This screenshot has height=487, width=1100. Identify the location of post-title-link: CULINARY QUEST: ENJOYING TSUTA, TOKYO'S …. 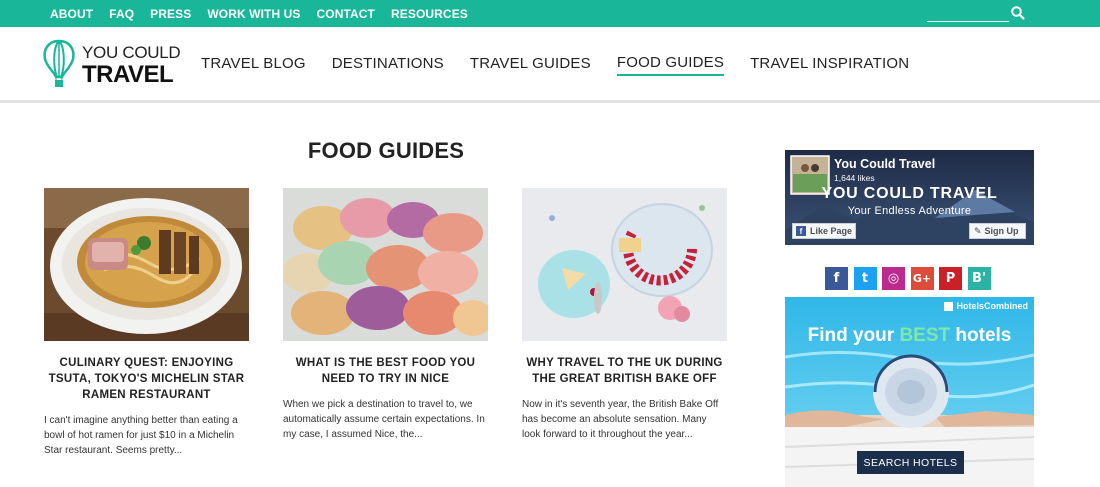
(146, 379).